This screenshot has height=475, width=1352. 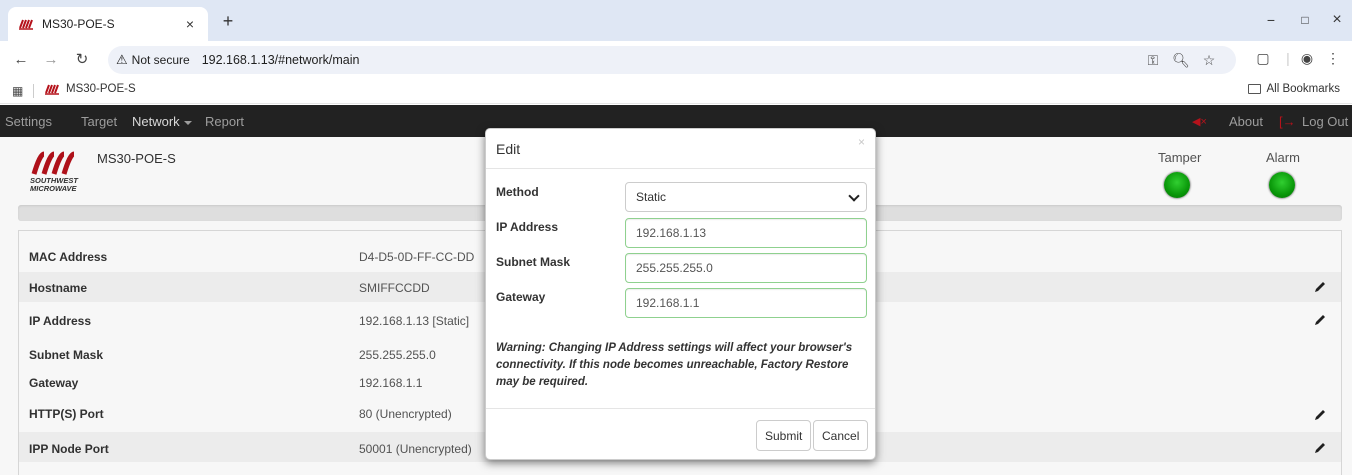 I want to click on close-icon: ×, so click(x=861, y=142).